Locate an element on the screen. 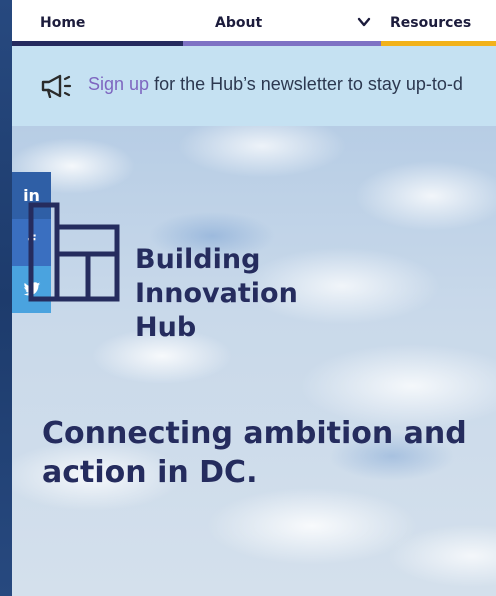 This screenshot has height=596, width=496. building-innovation-hub-logo-mark is located at coordinates (74, 252).